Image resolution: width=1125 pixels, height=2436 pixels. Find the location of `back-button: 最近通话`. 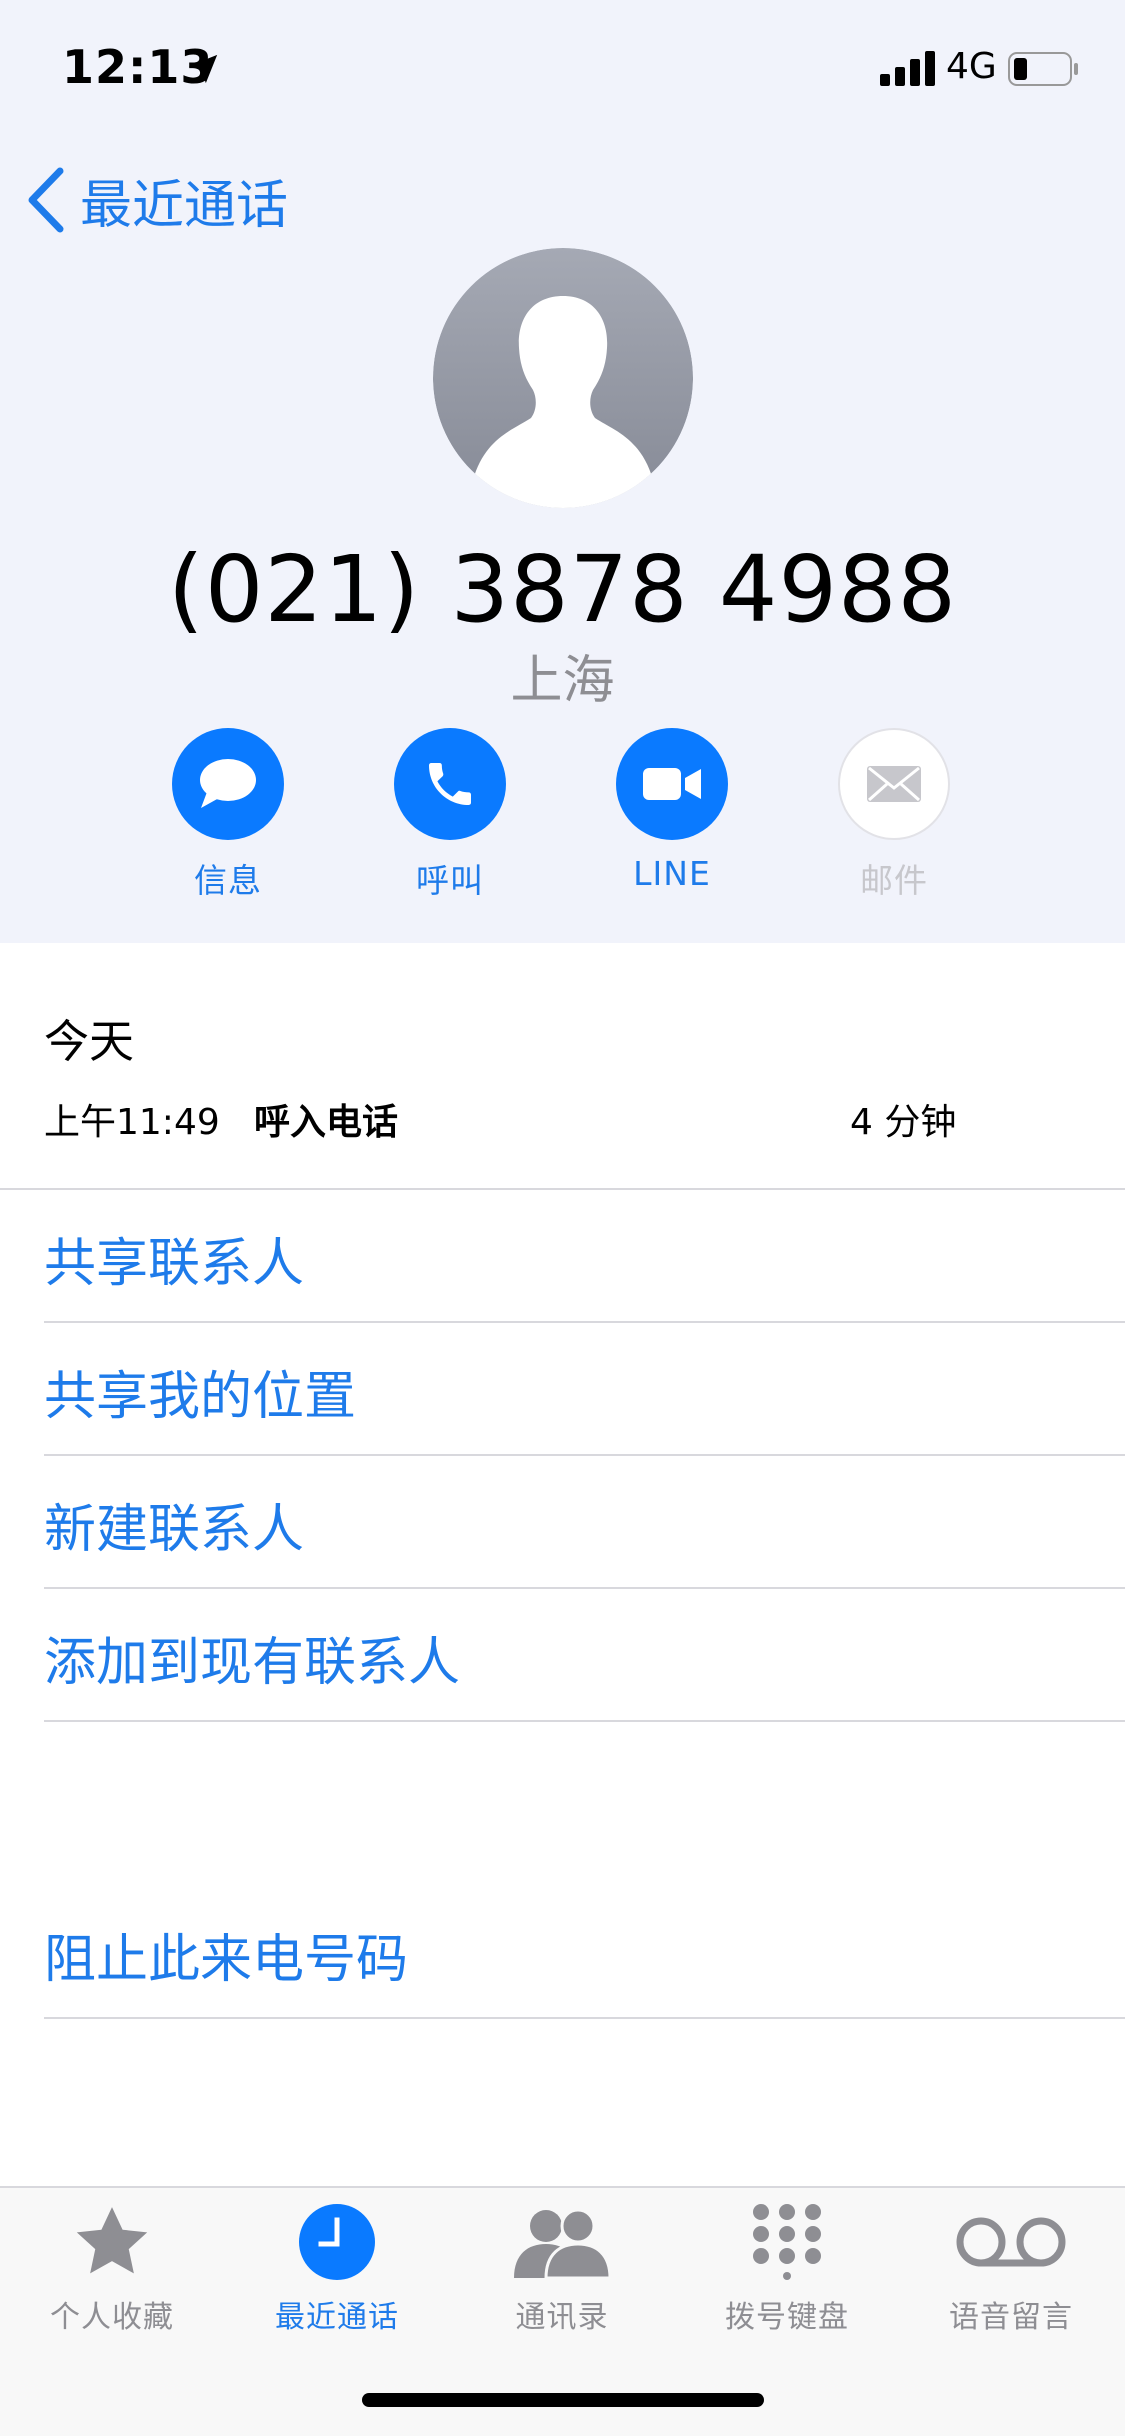

back-button: 最近通话 is located at coordinates (156, 200).